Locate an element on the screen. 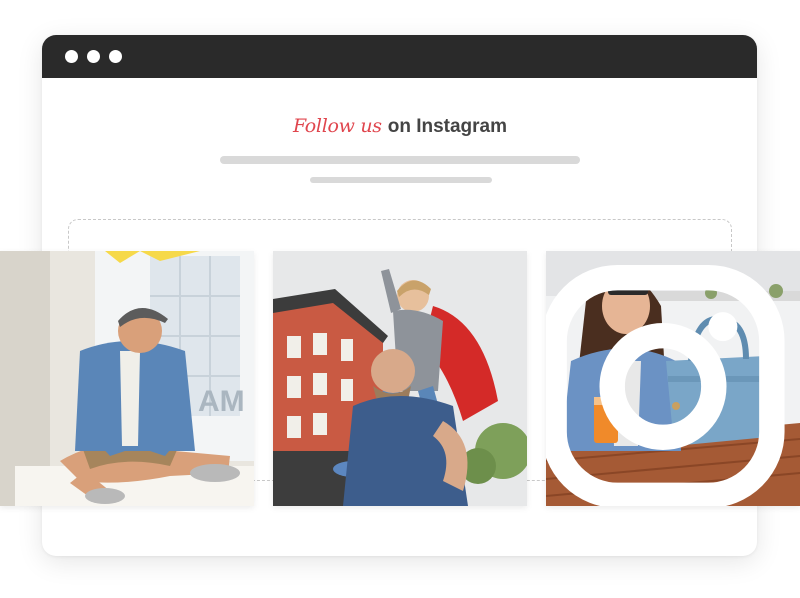 This screenshot has height=598, width=800. post-image is located at coordinates (400, 378).